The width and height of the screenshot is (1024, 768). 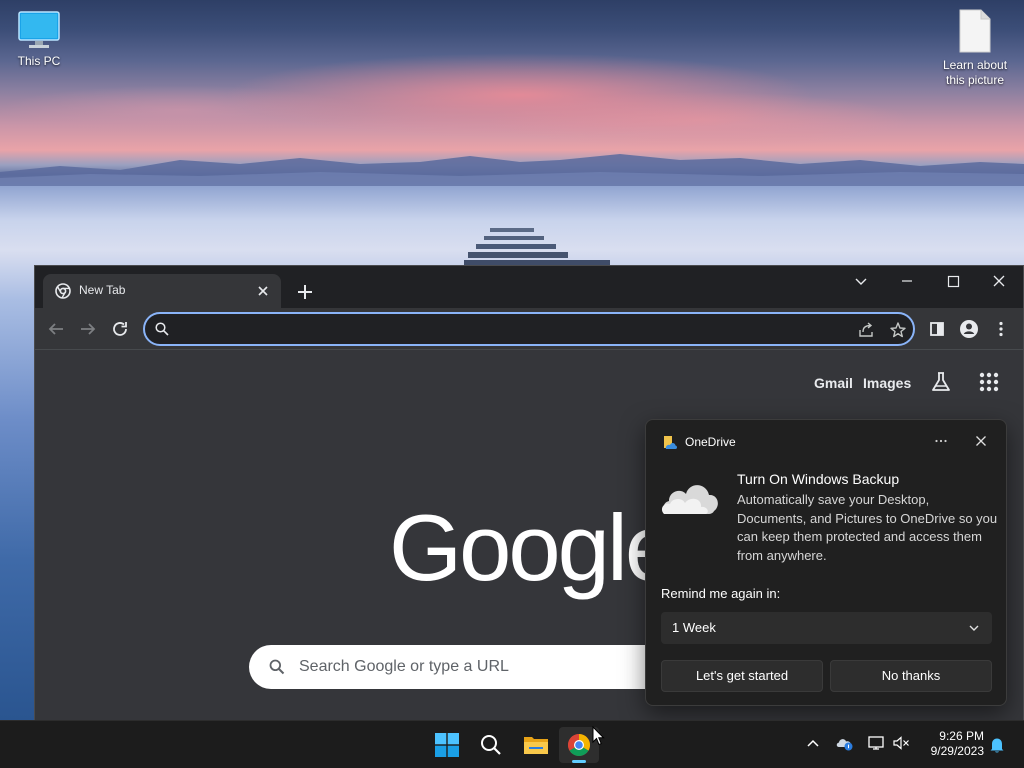 I want to click on new-tab-icon, so click(x=305, y=292).